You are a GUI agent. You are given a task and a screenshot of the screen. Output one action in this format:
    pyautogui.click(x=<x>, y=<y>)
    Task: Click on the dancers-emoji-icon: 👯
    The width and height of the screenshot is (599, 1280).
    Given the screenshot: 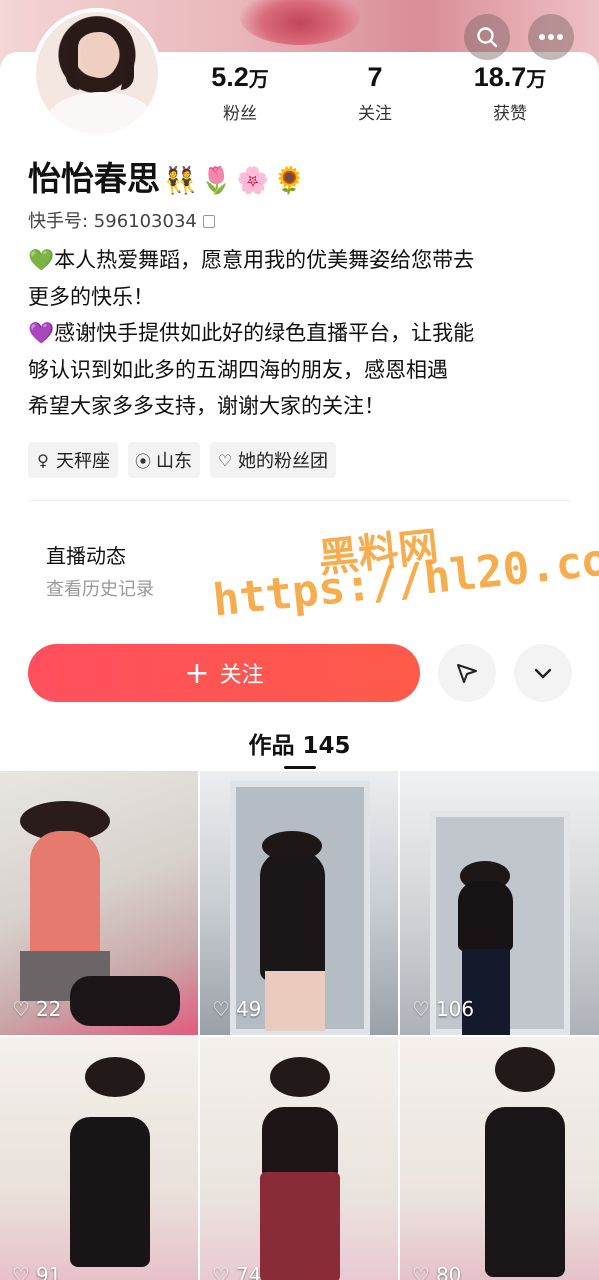 What is the action you would take?
    pyautogui.click(x=180, y=180)
    